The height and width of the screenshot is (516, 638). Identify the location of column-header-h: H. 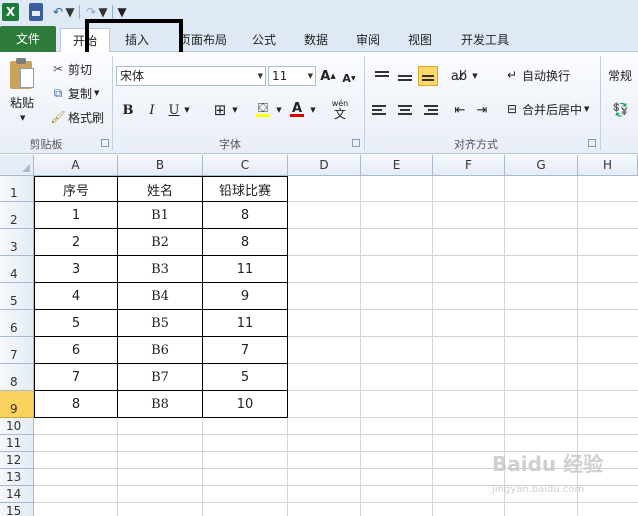
(608, 165).